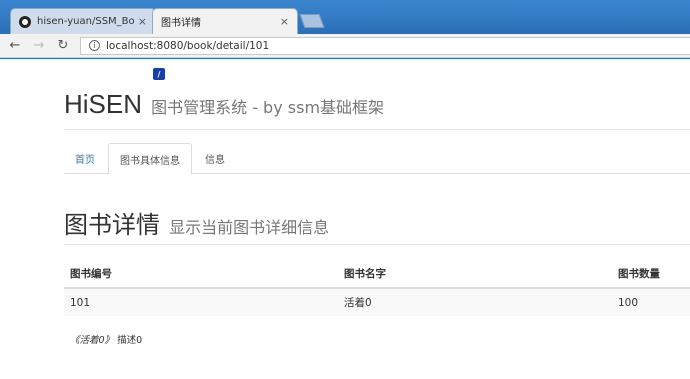 This screenshot has height=379, width=690. I want to click on page-subtitle: 显示当前图书详细信息, so click(249, 227).